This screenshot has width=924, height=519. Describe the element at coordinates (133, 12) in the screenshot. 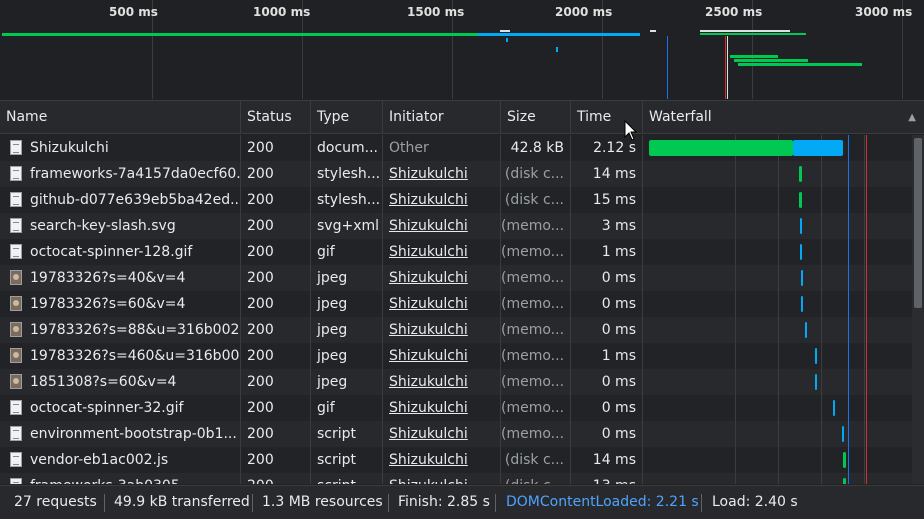

I see `tick-label: 500 ms` at that location.